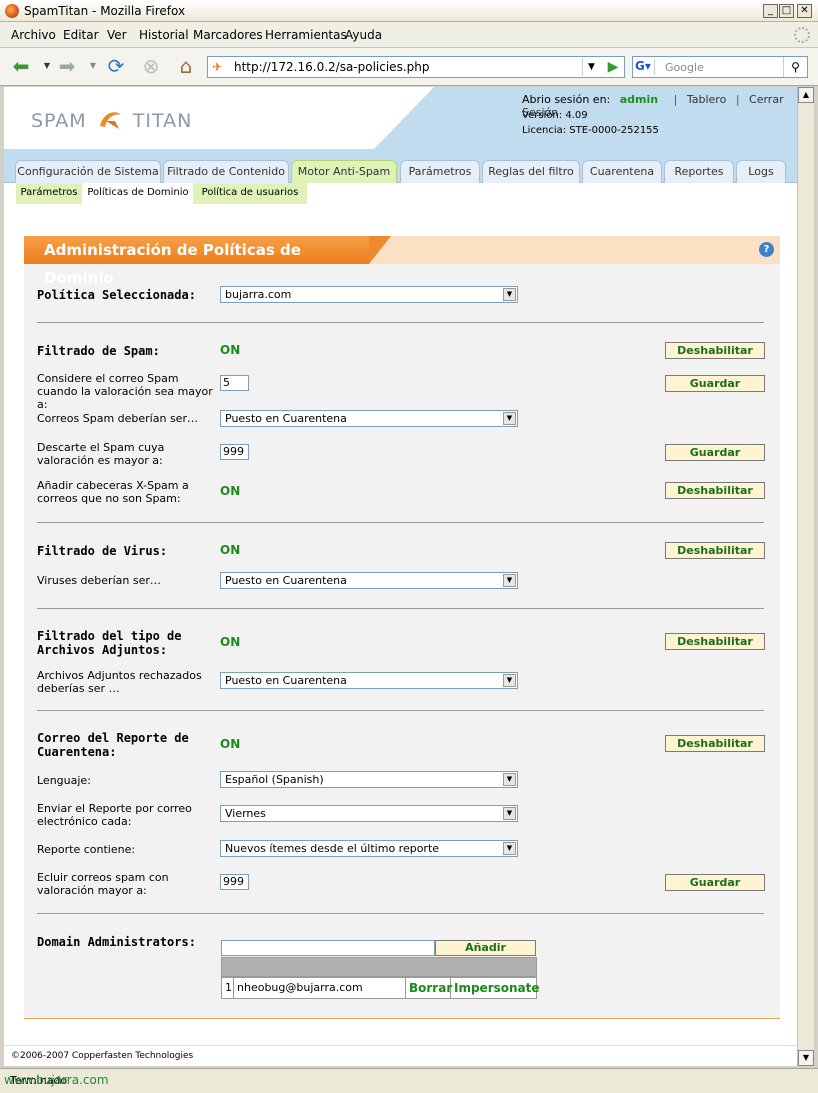  I want to click on logo-text-titan: TITAN, so click(162, 121).